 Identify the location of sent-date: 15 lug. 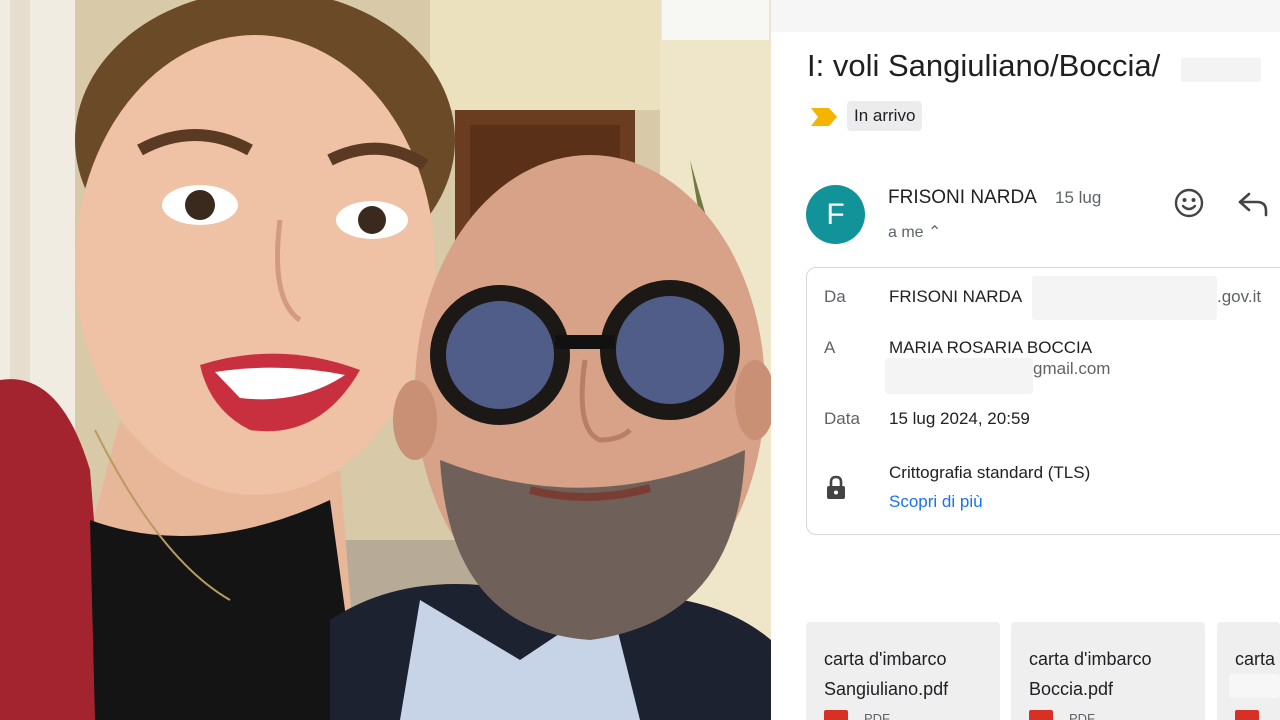
(1078, 197).